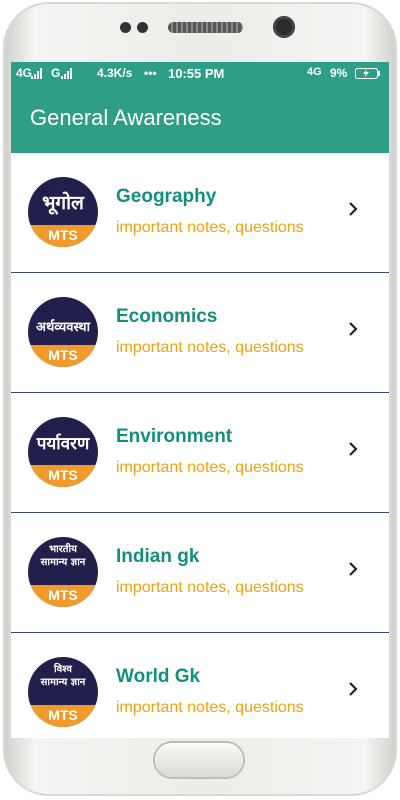 The height and width of the screenshot is (800, 400). What do you see at coordinates (63, 556) in the screenshot?
I see `logo-text: भारतीय सामान्य ज्ञान` at bounding box center [63, 556].